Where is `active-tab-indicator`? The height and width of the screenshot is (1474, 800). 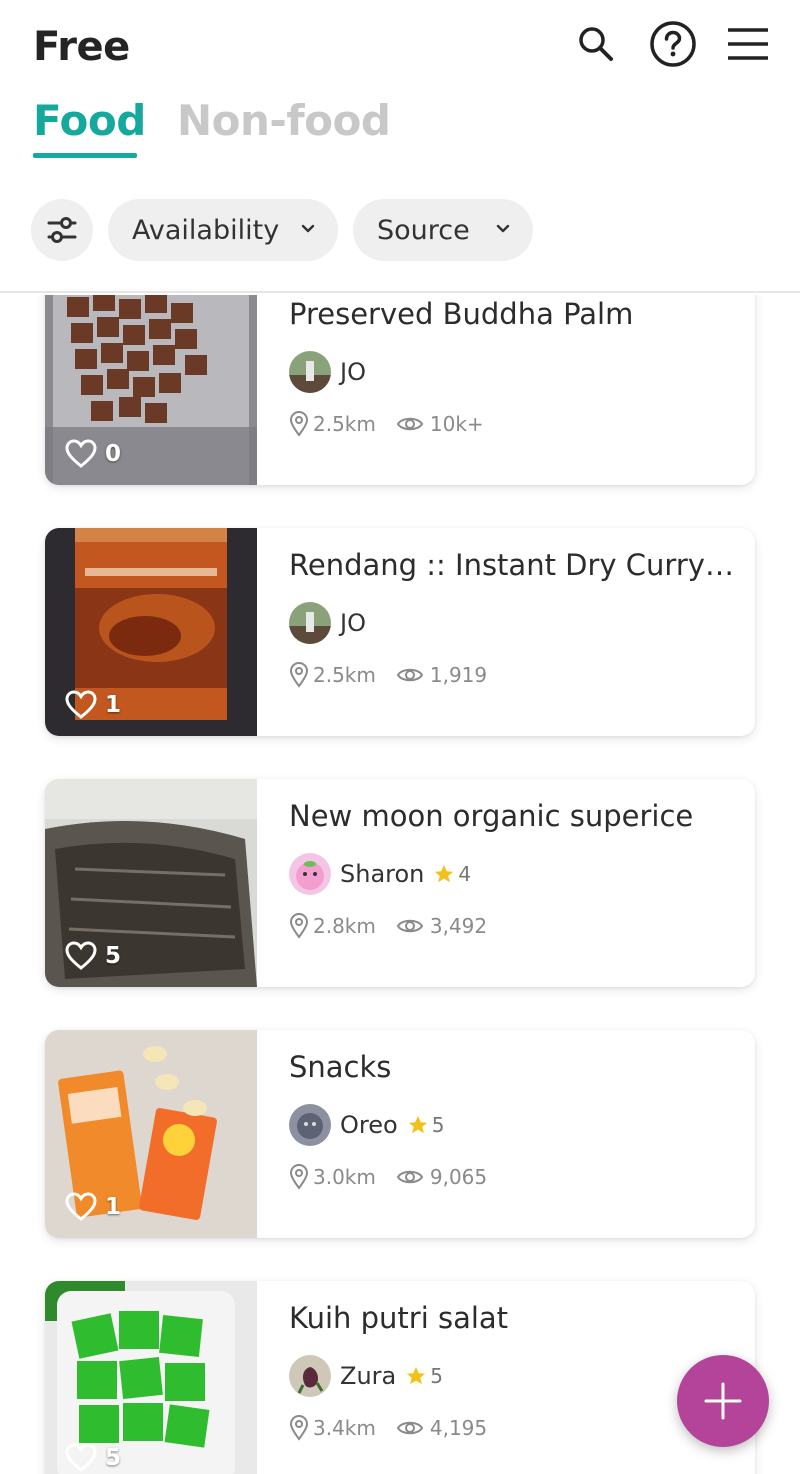
active-tab-indicator is located at coordinates (85, 155).